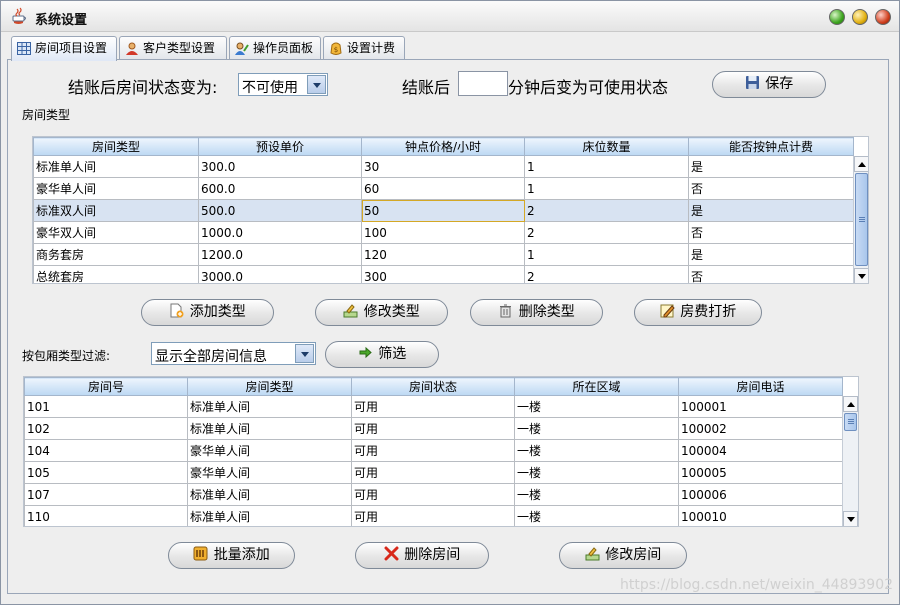  Describe the element at coordinates (760, 472) in the screenshot. I see `table-cell: 100005` at that location.